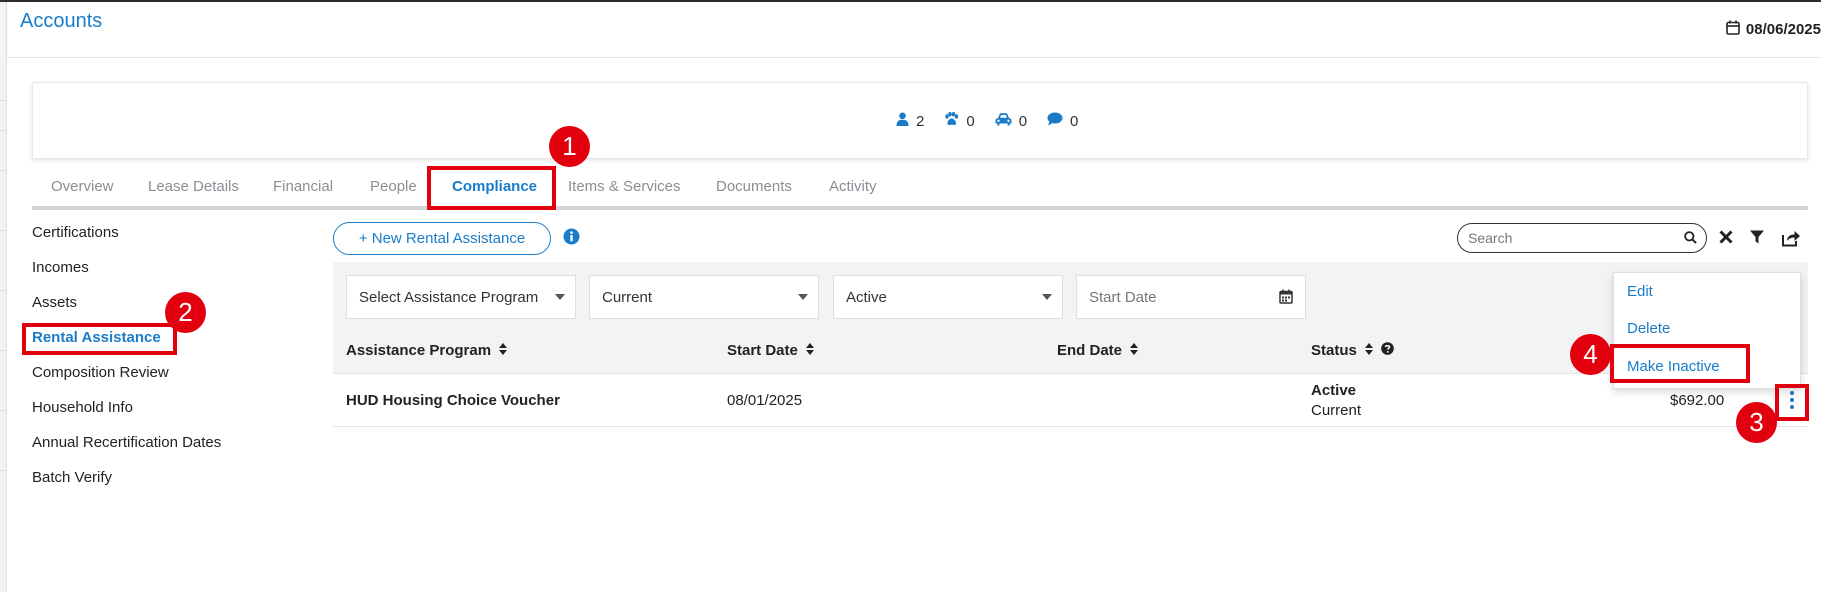  Describe the element at coordinates (959, 121) in the screenshot. I see `pets-summary: 0` at that location.